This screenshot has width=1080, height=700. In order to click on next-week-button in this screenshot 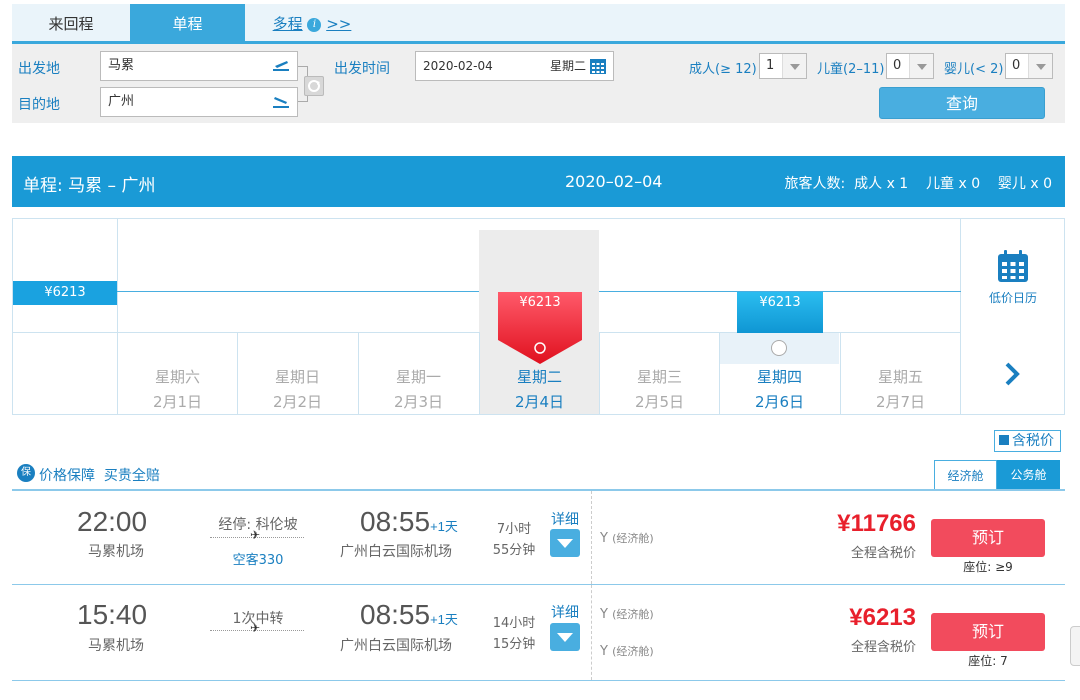, I will do `click(1013, 374)`.